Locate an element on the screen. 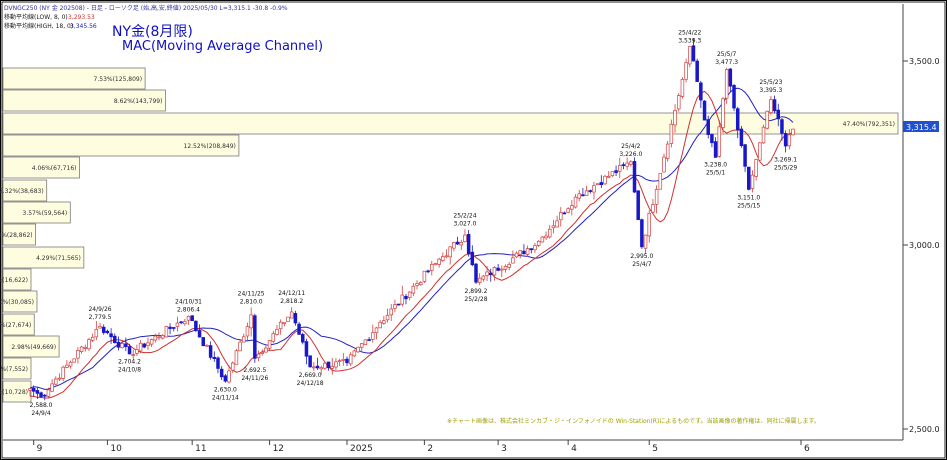 Image resolution: width=947 pixels, height=460 pixels. header-ma-low-label: 移動平均線(LOW, 8, 0) is located at coordinates (36, 17).